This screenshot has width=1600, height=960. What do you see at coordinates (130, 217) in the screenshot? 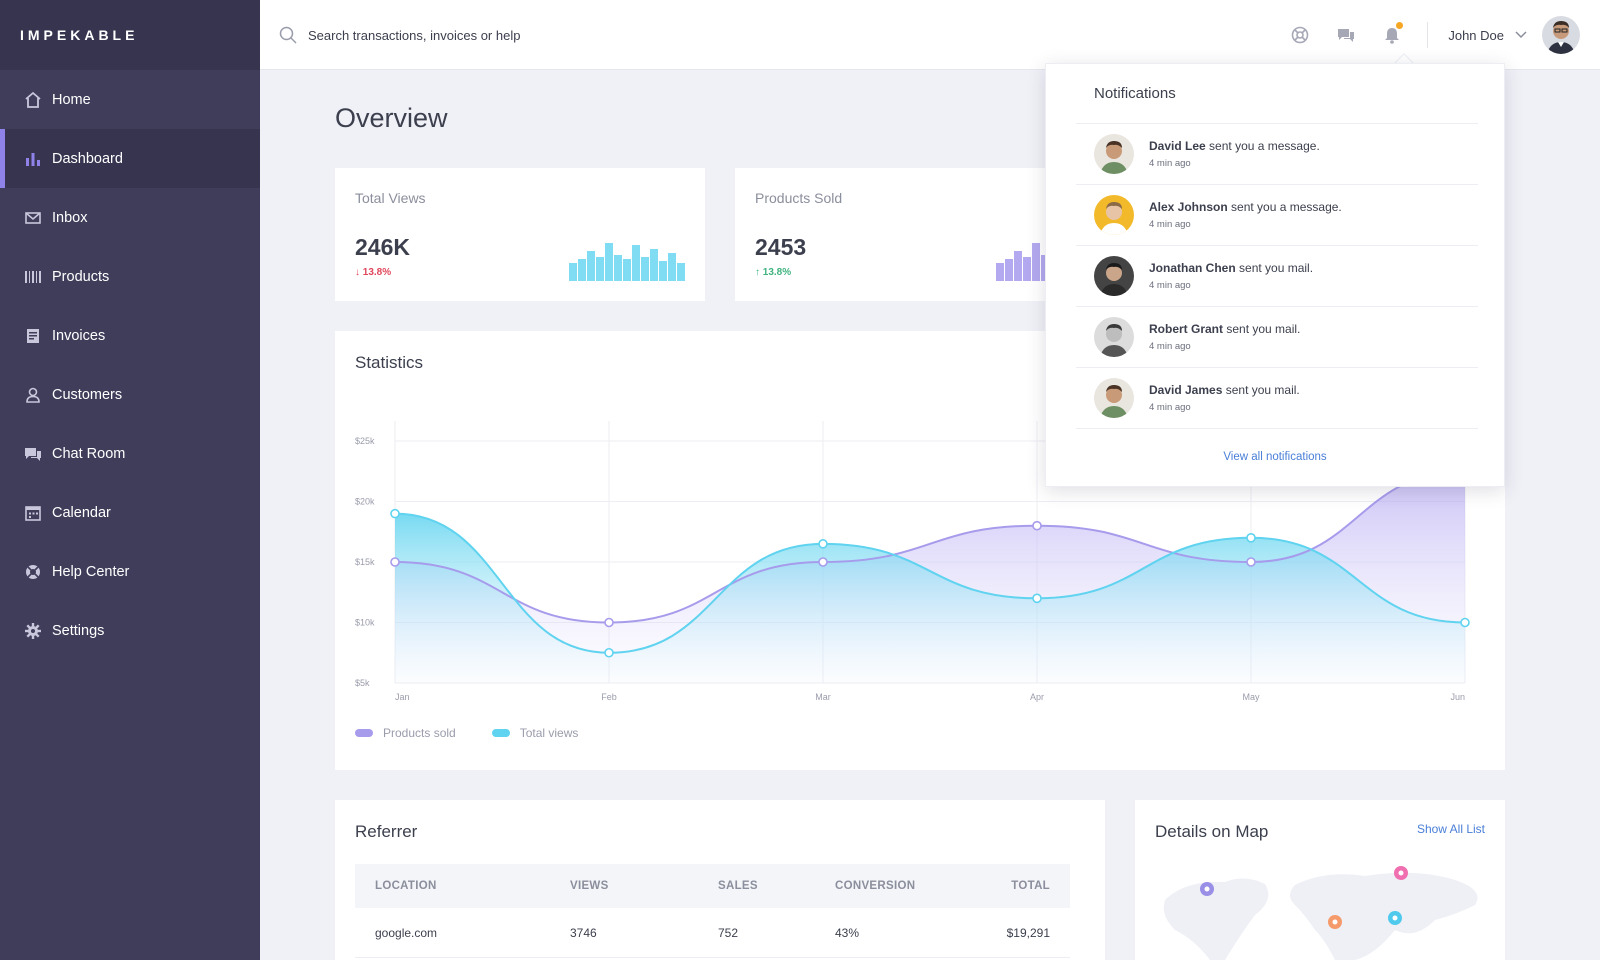
I see `sidebar-item-inbox: Inbox` at bounding box center [130, 217].